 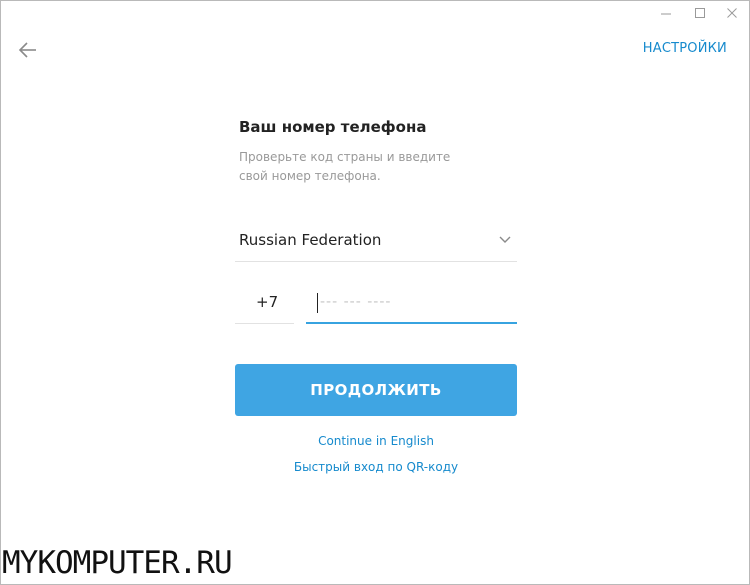 I want to click on minimize-button, so click(x=666, y=13).